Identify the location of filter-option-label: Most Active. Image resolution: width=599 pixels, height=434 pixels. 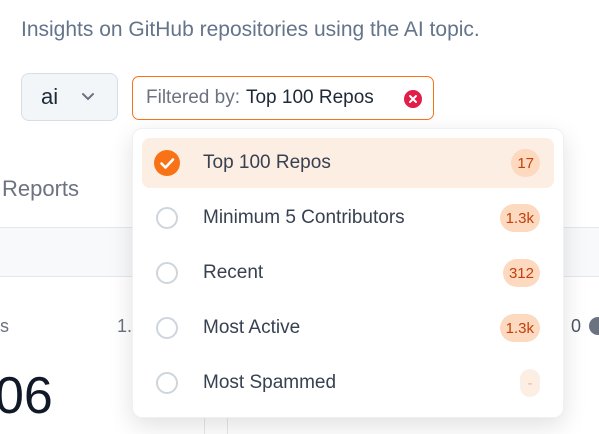
(252, 327).